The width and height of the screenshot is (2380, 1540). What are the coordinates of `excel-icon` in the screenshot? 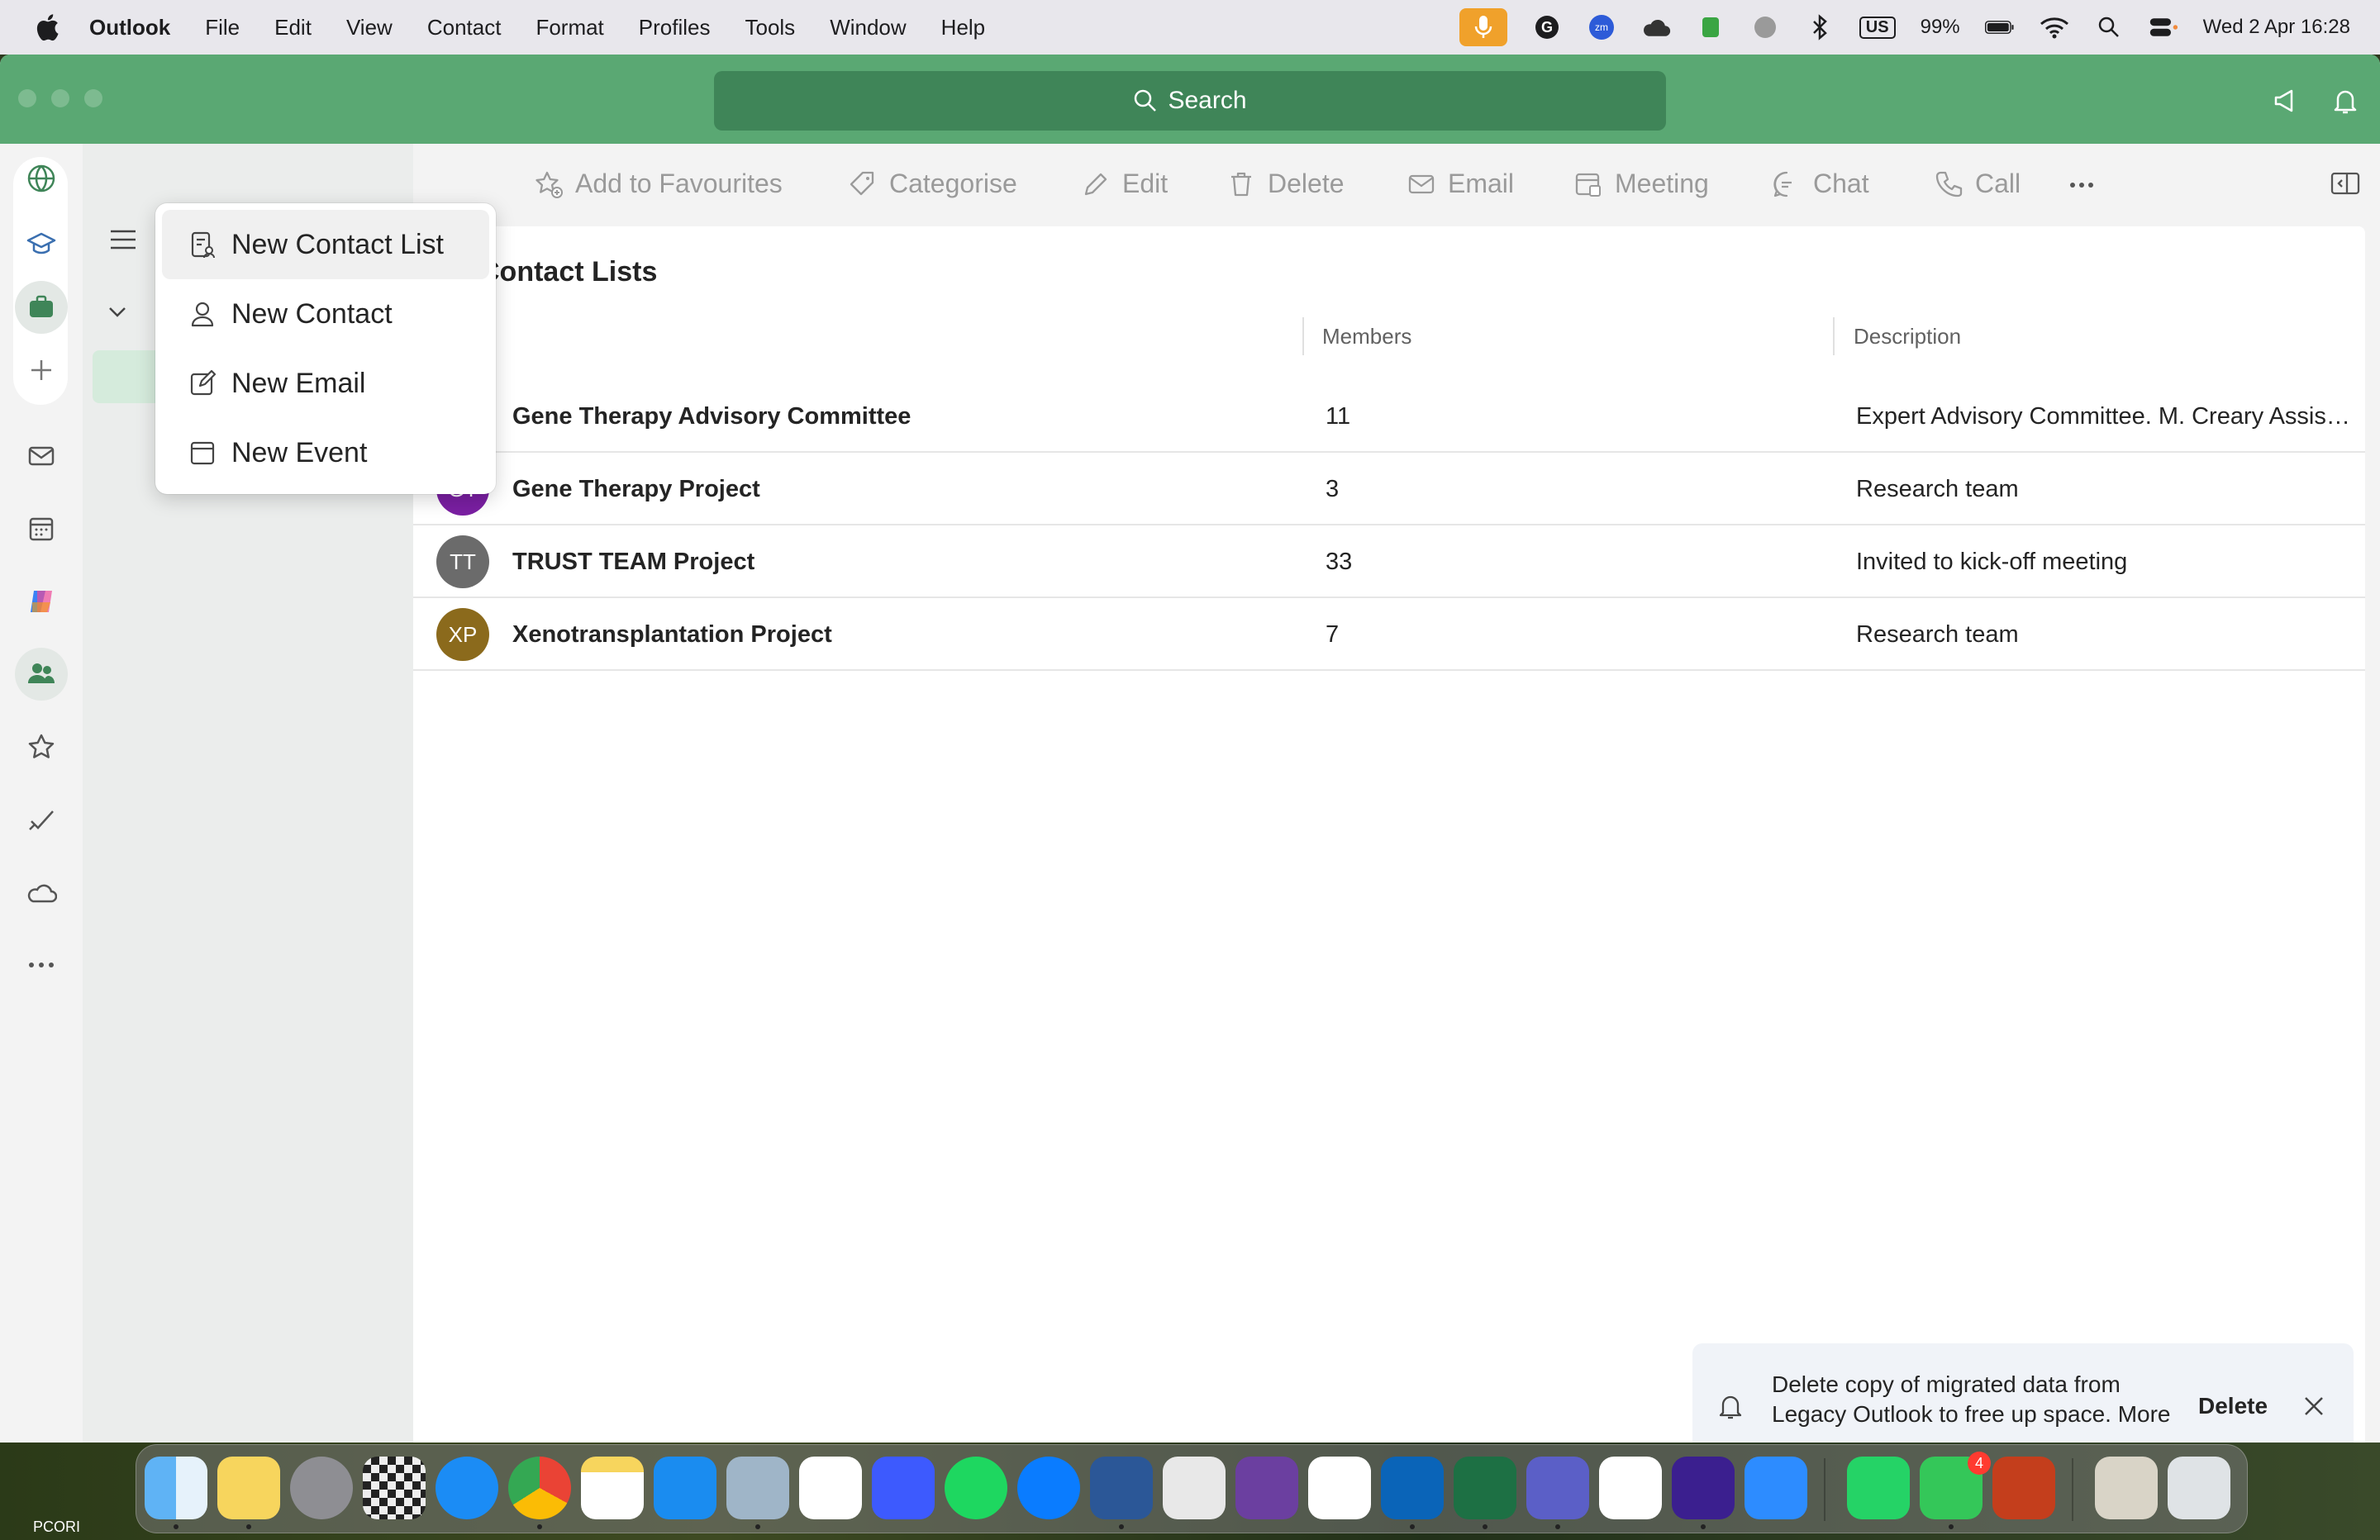 It's located at (1485, 1488).